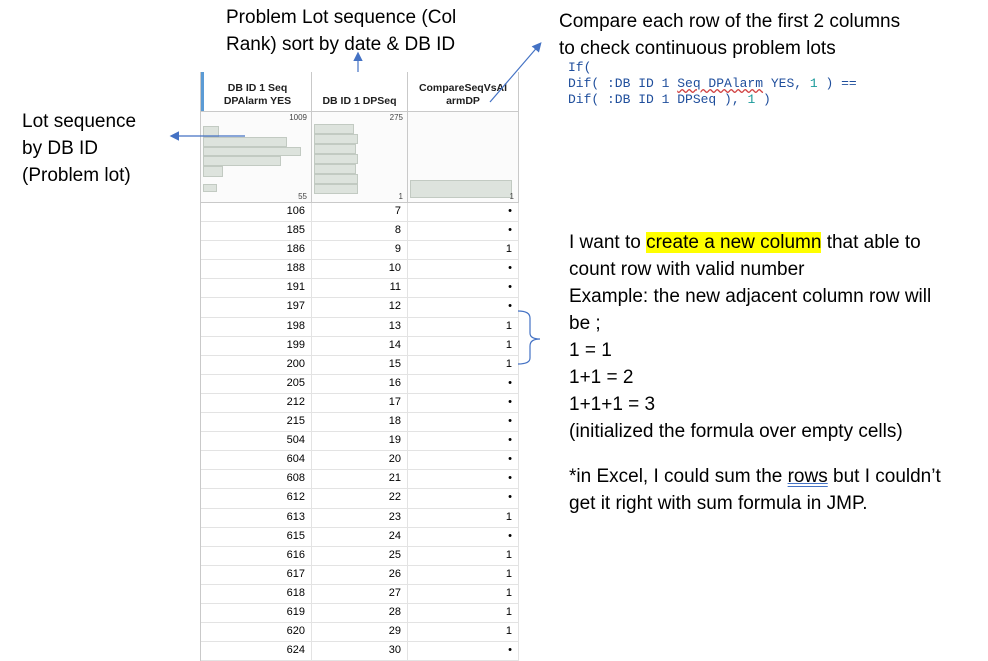 This screenshot has width=988, height=661. Describe the element at coordinates (529, 337) in the screenshot. I see `bracket-icon` at that location.